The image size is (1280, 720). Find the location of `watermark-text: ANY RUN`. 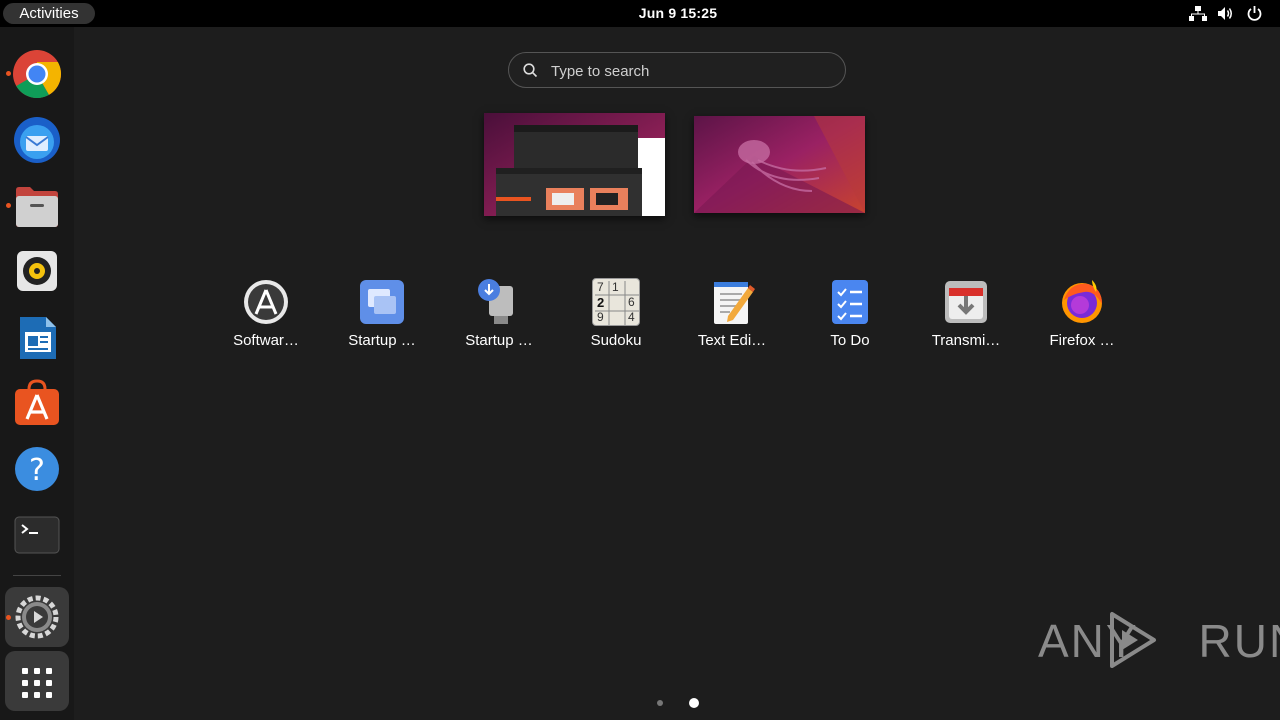

watermark-text: ANY RUN is located at coordinates (1159, 641).